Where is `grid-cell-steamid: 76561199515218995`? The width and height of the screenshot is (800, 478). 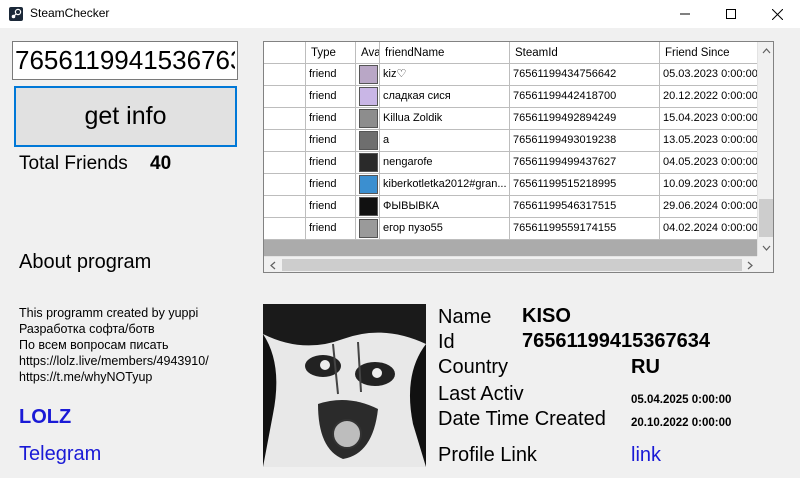 grid-cell-steamid: 76561199515218995 is located at coordinates (585, 185).